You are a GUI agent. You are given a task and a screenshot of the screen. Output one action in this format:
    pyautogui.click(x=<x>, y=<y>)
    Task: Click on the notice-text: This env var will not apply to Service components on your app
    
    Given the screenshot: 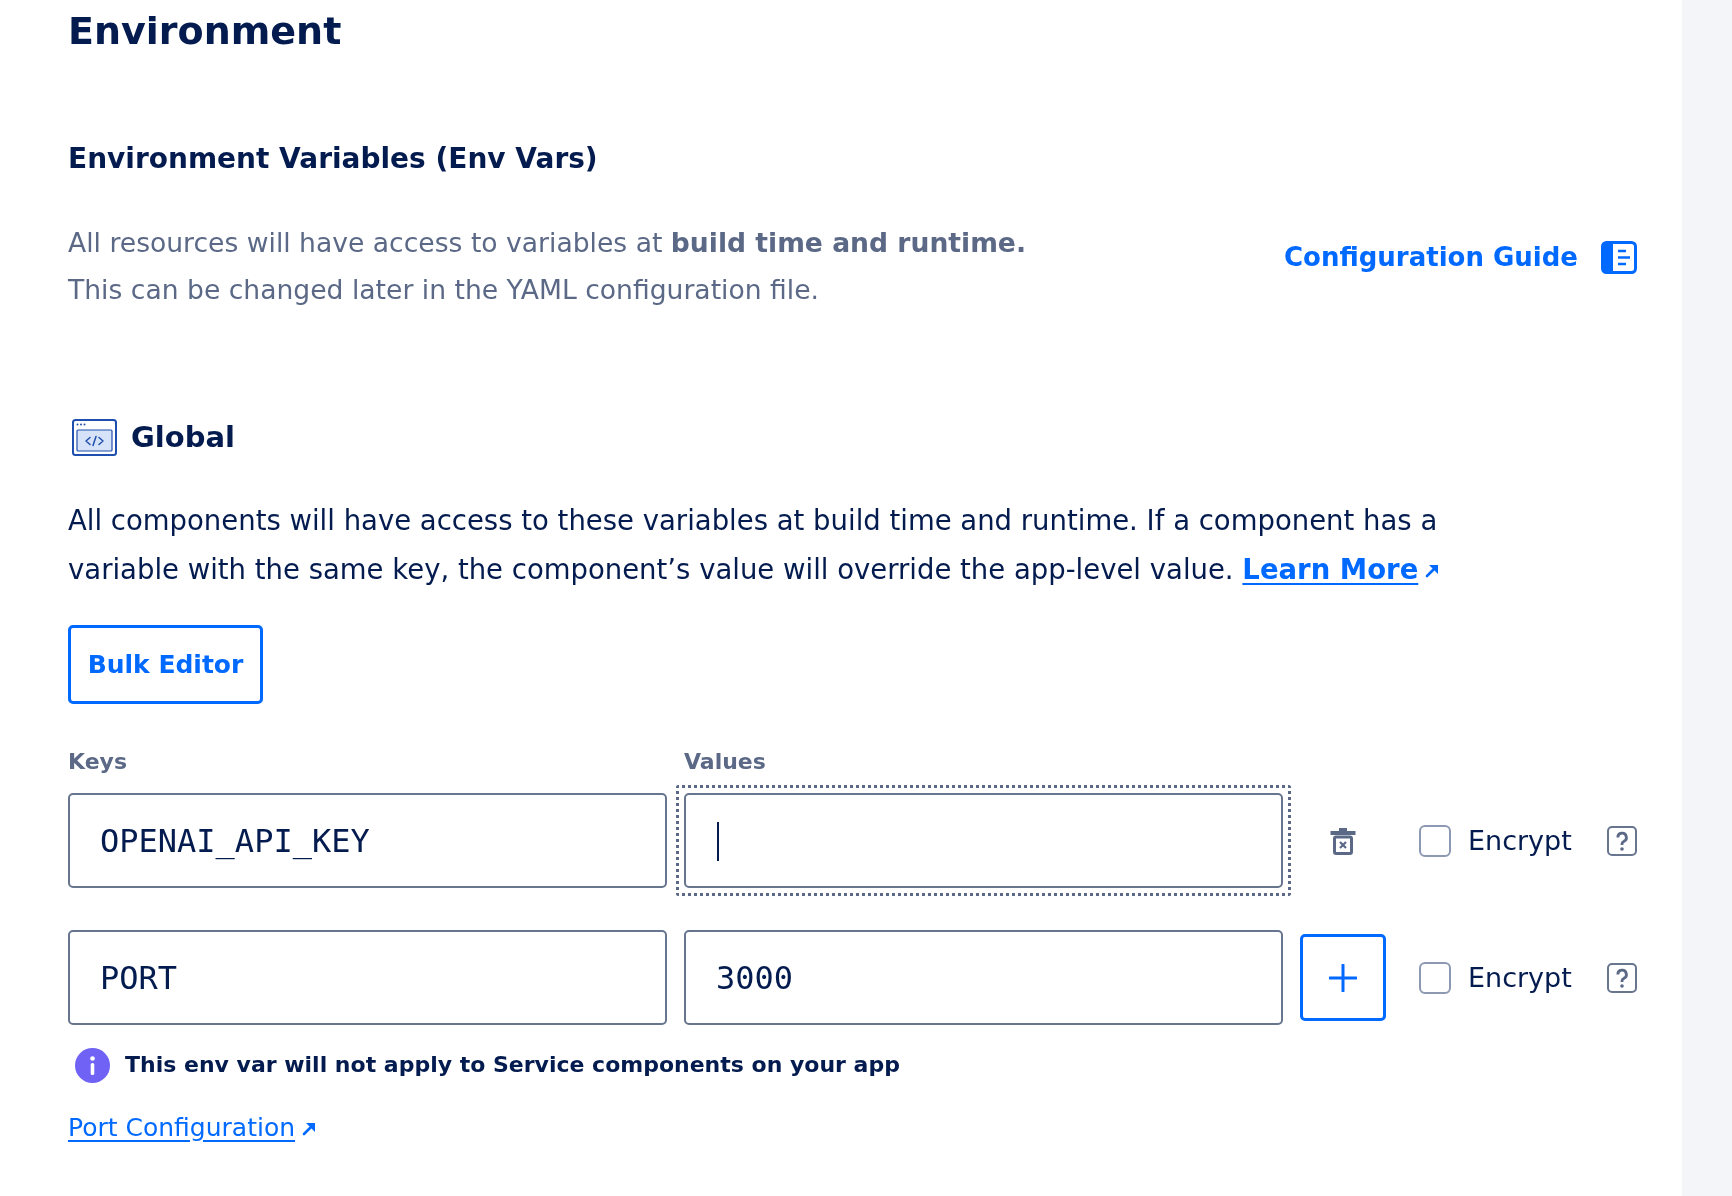 What is the action you would take?
    pyautogui.click(x=512, y=1065)
    